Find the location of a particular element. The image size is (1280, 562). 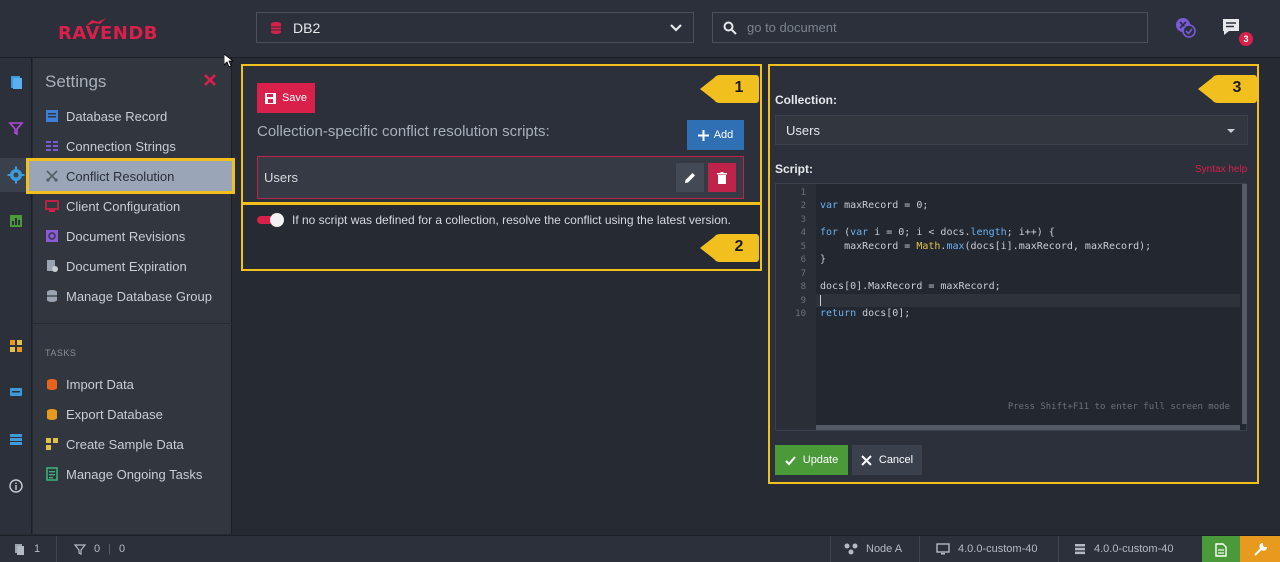

database-name: DB2 is located at coordinates (307, 27).